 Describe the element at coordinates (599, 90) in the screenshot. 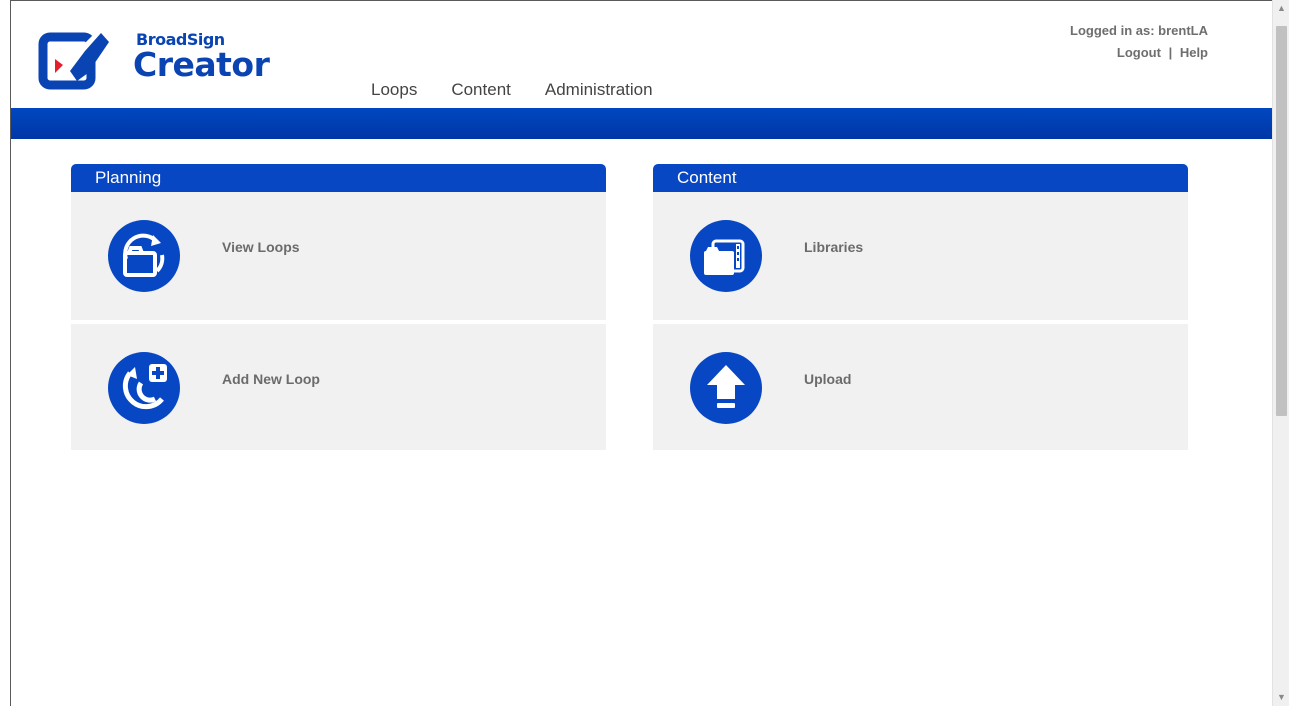

I see `nav-administration: Administration` at that location.